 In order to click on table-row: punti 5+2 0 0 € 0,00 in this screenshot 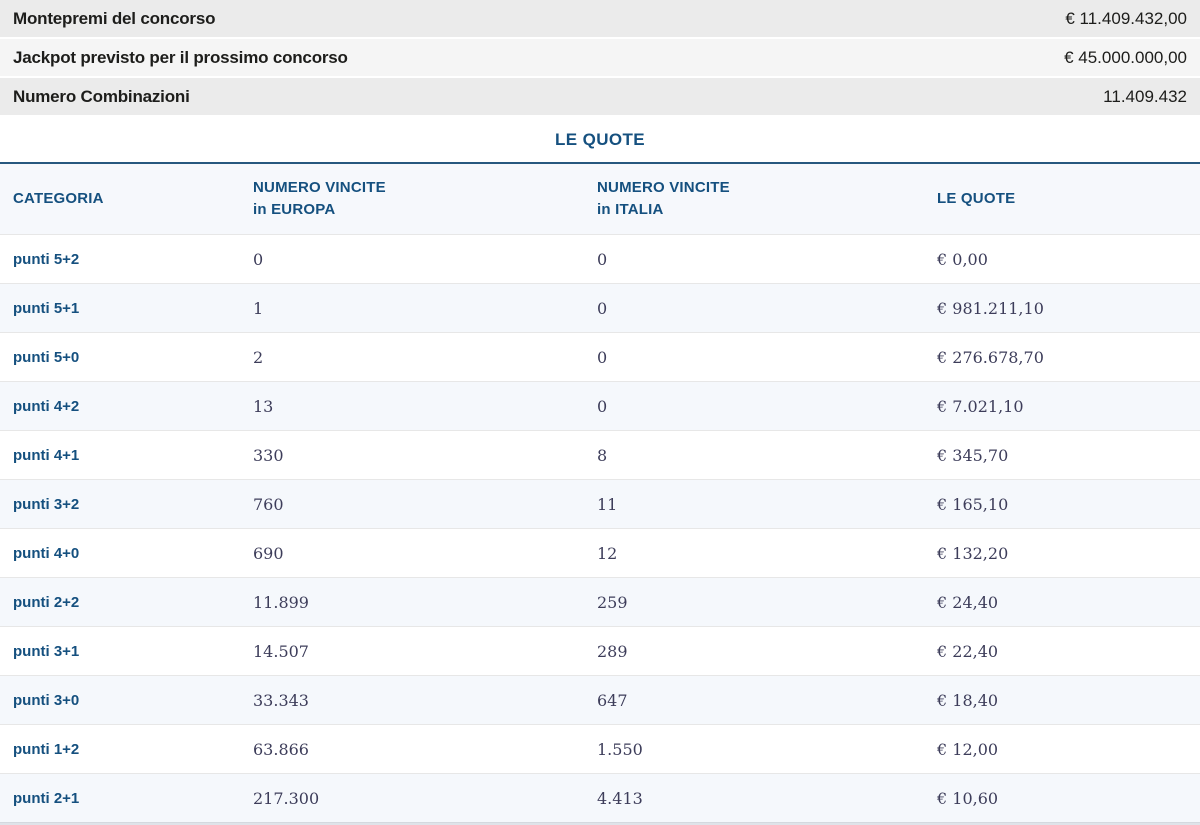, I will do `click(600, 258)`.